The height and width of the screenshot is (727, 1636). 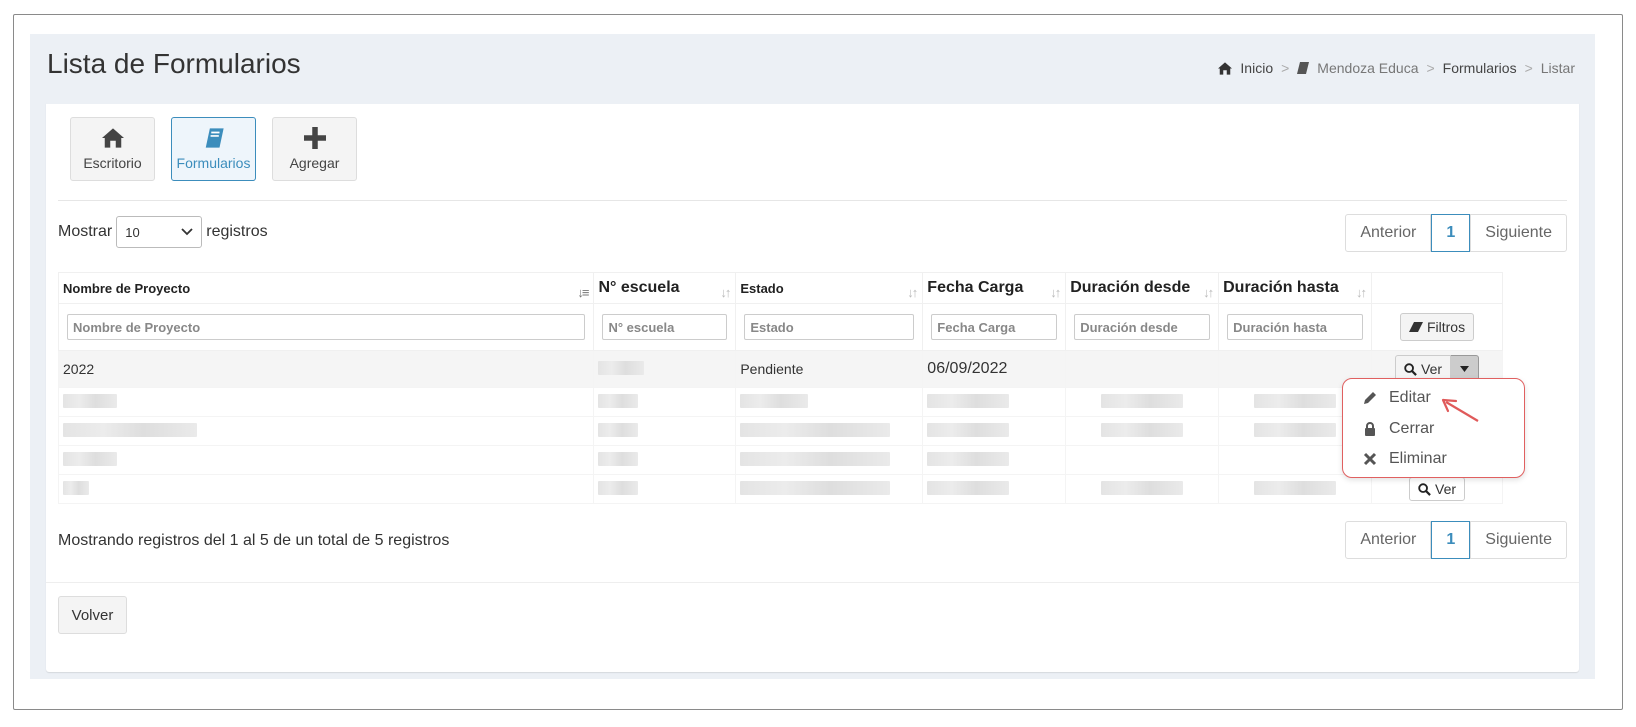 I want to click on back-button: Volver, so click(x=92, y=615).